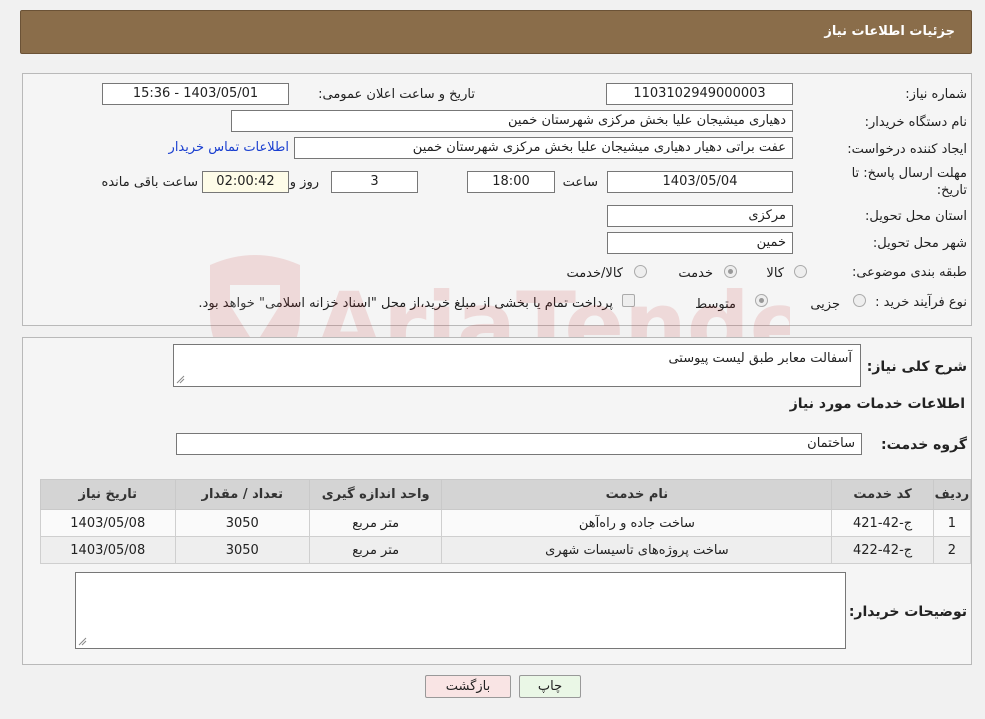  Describe the element at coordinates (304, 182) in the screenshot. I see `days-label: روز و` at that location.